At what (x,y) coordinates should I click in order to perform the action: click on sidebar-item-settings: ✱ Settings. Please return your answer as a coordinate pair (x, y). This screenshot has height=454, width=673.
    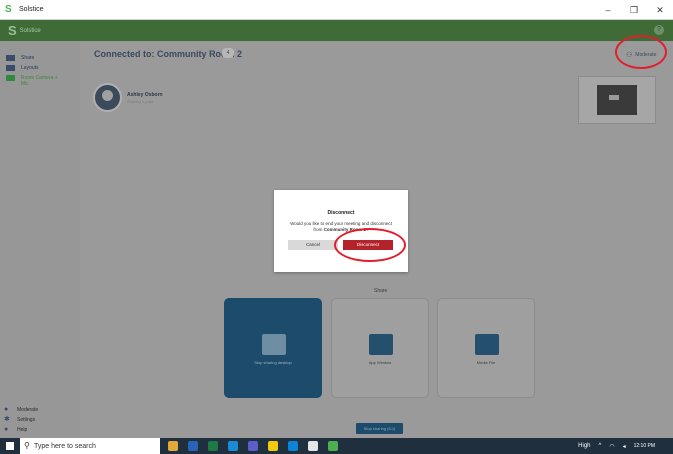
    Looking at the image, I should click on (19, 419).